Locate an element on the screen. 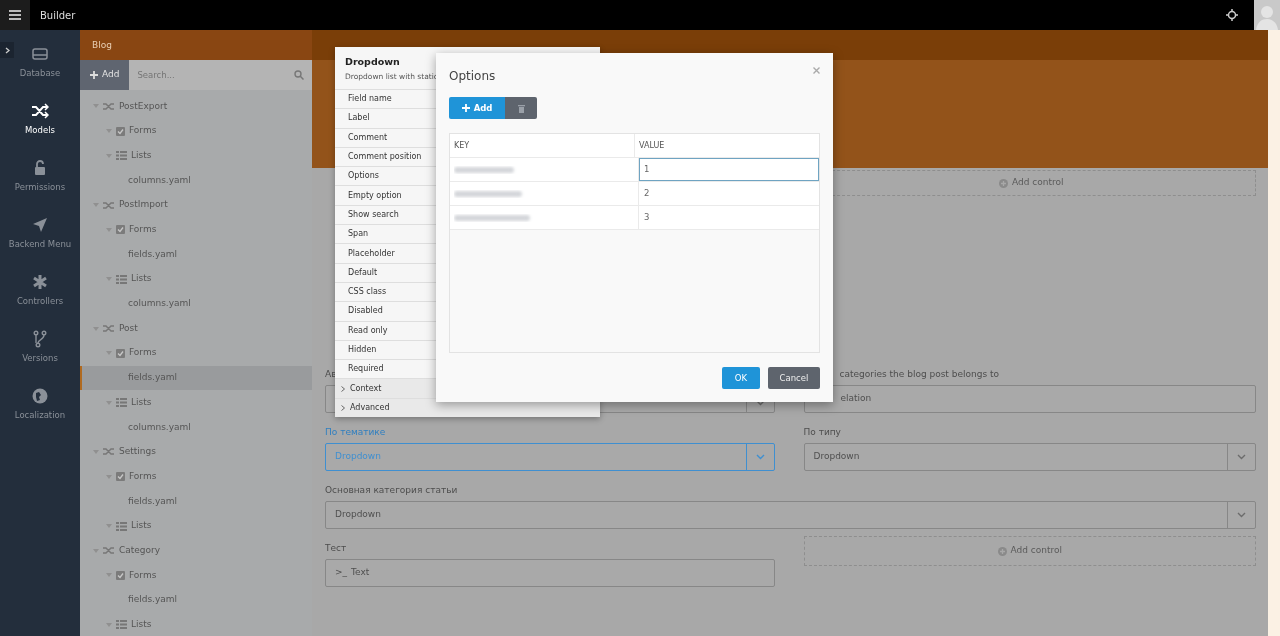 This screenshot has width=1280, height=636. field-label: Основная категория статьи is located at coordinates (391, 490).